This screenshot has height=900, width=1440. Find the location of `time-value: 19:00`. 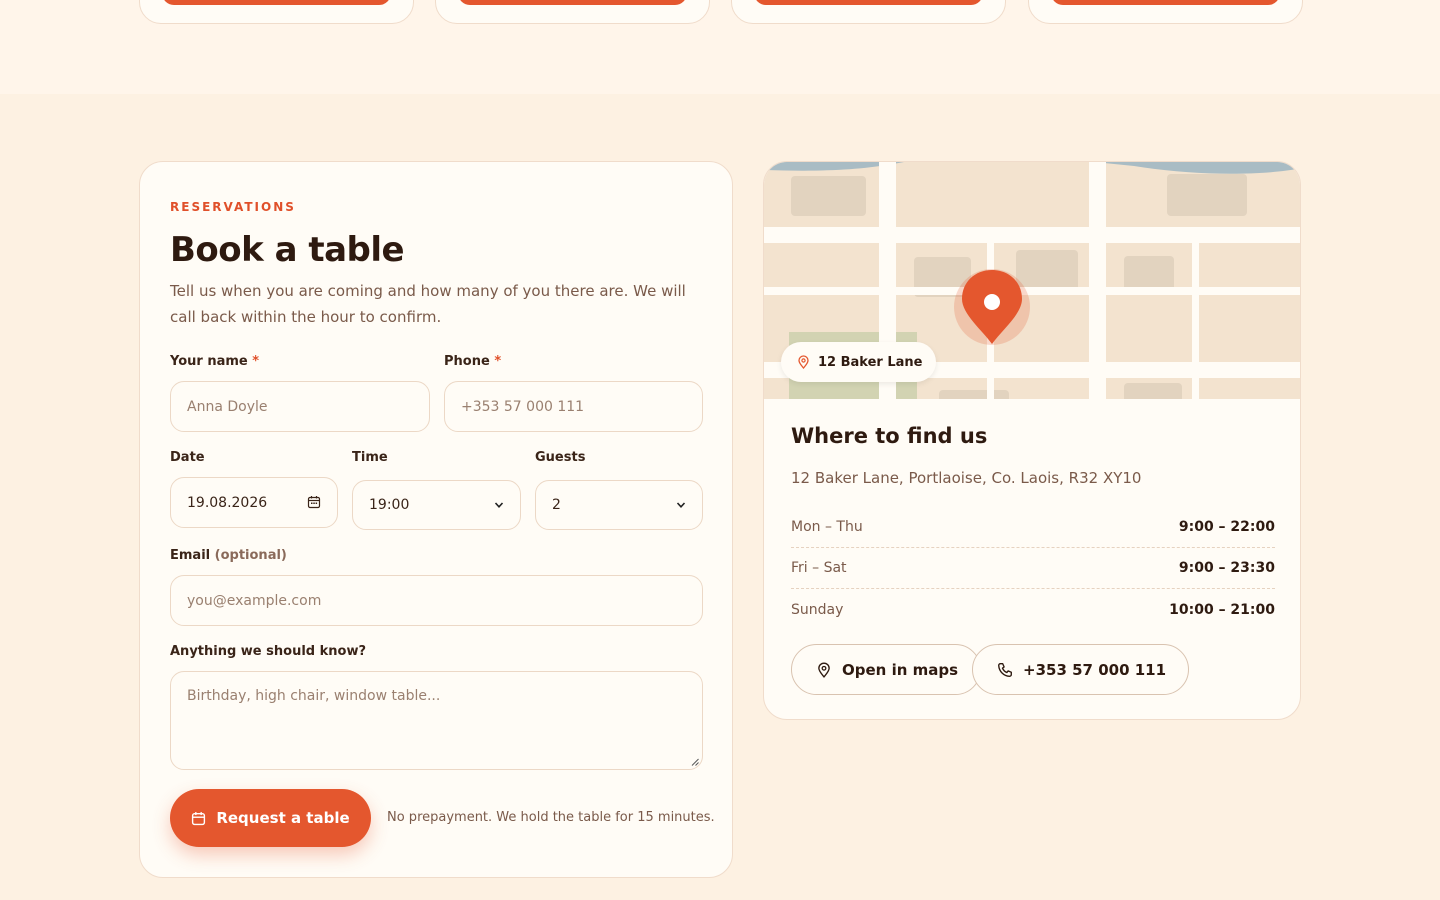

time-value: 19:00 is located at coordinates (389, 505).